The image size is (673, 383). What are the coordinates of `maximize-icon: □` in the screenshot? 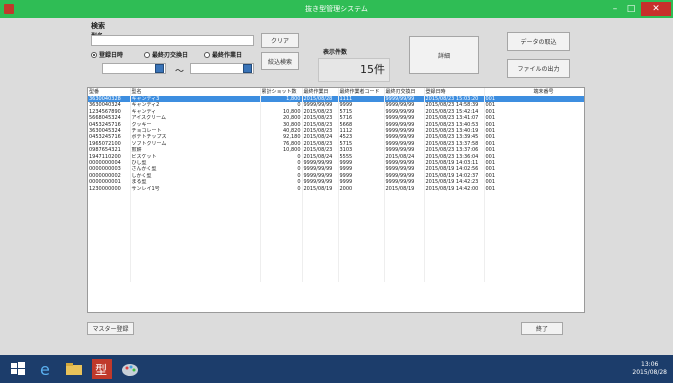 It's located at (631, 9).